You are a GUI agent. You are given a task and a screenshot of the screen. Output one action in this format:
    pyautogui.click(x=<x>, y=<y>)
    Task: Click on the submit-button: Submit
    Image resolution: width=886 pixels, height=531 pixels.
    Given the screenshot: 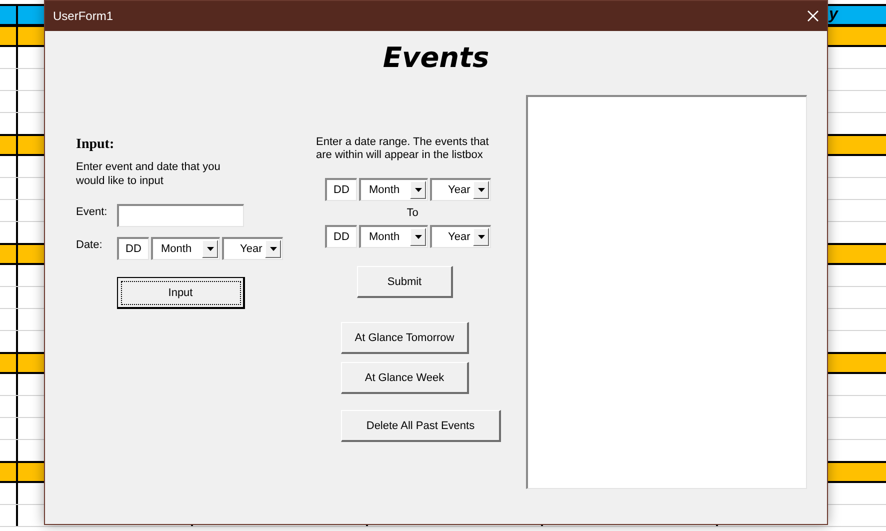 What is the action you would take?
    pyautogui.click(x=405, y=282)
    